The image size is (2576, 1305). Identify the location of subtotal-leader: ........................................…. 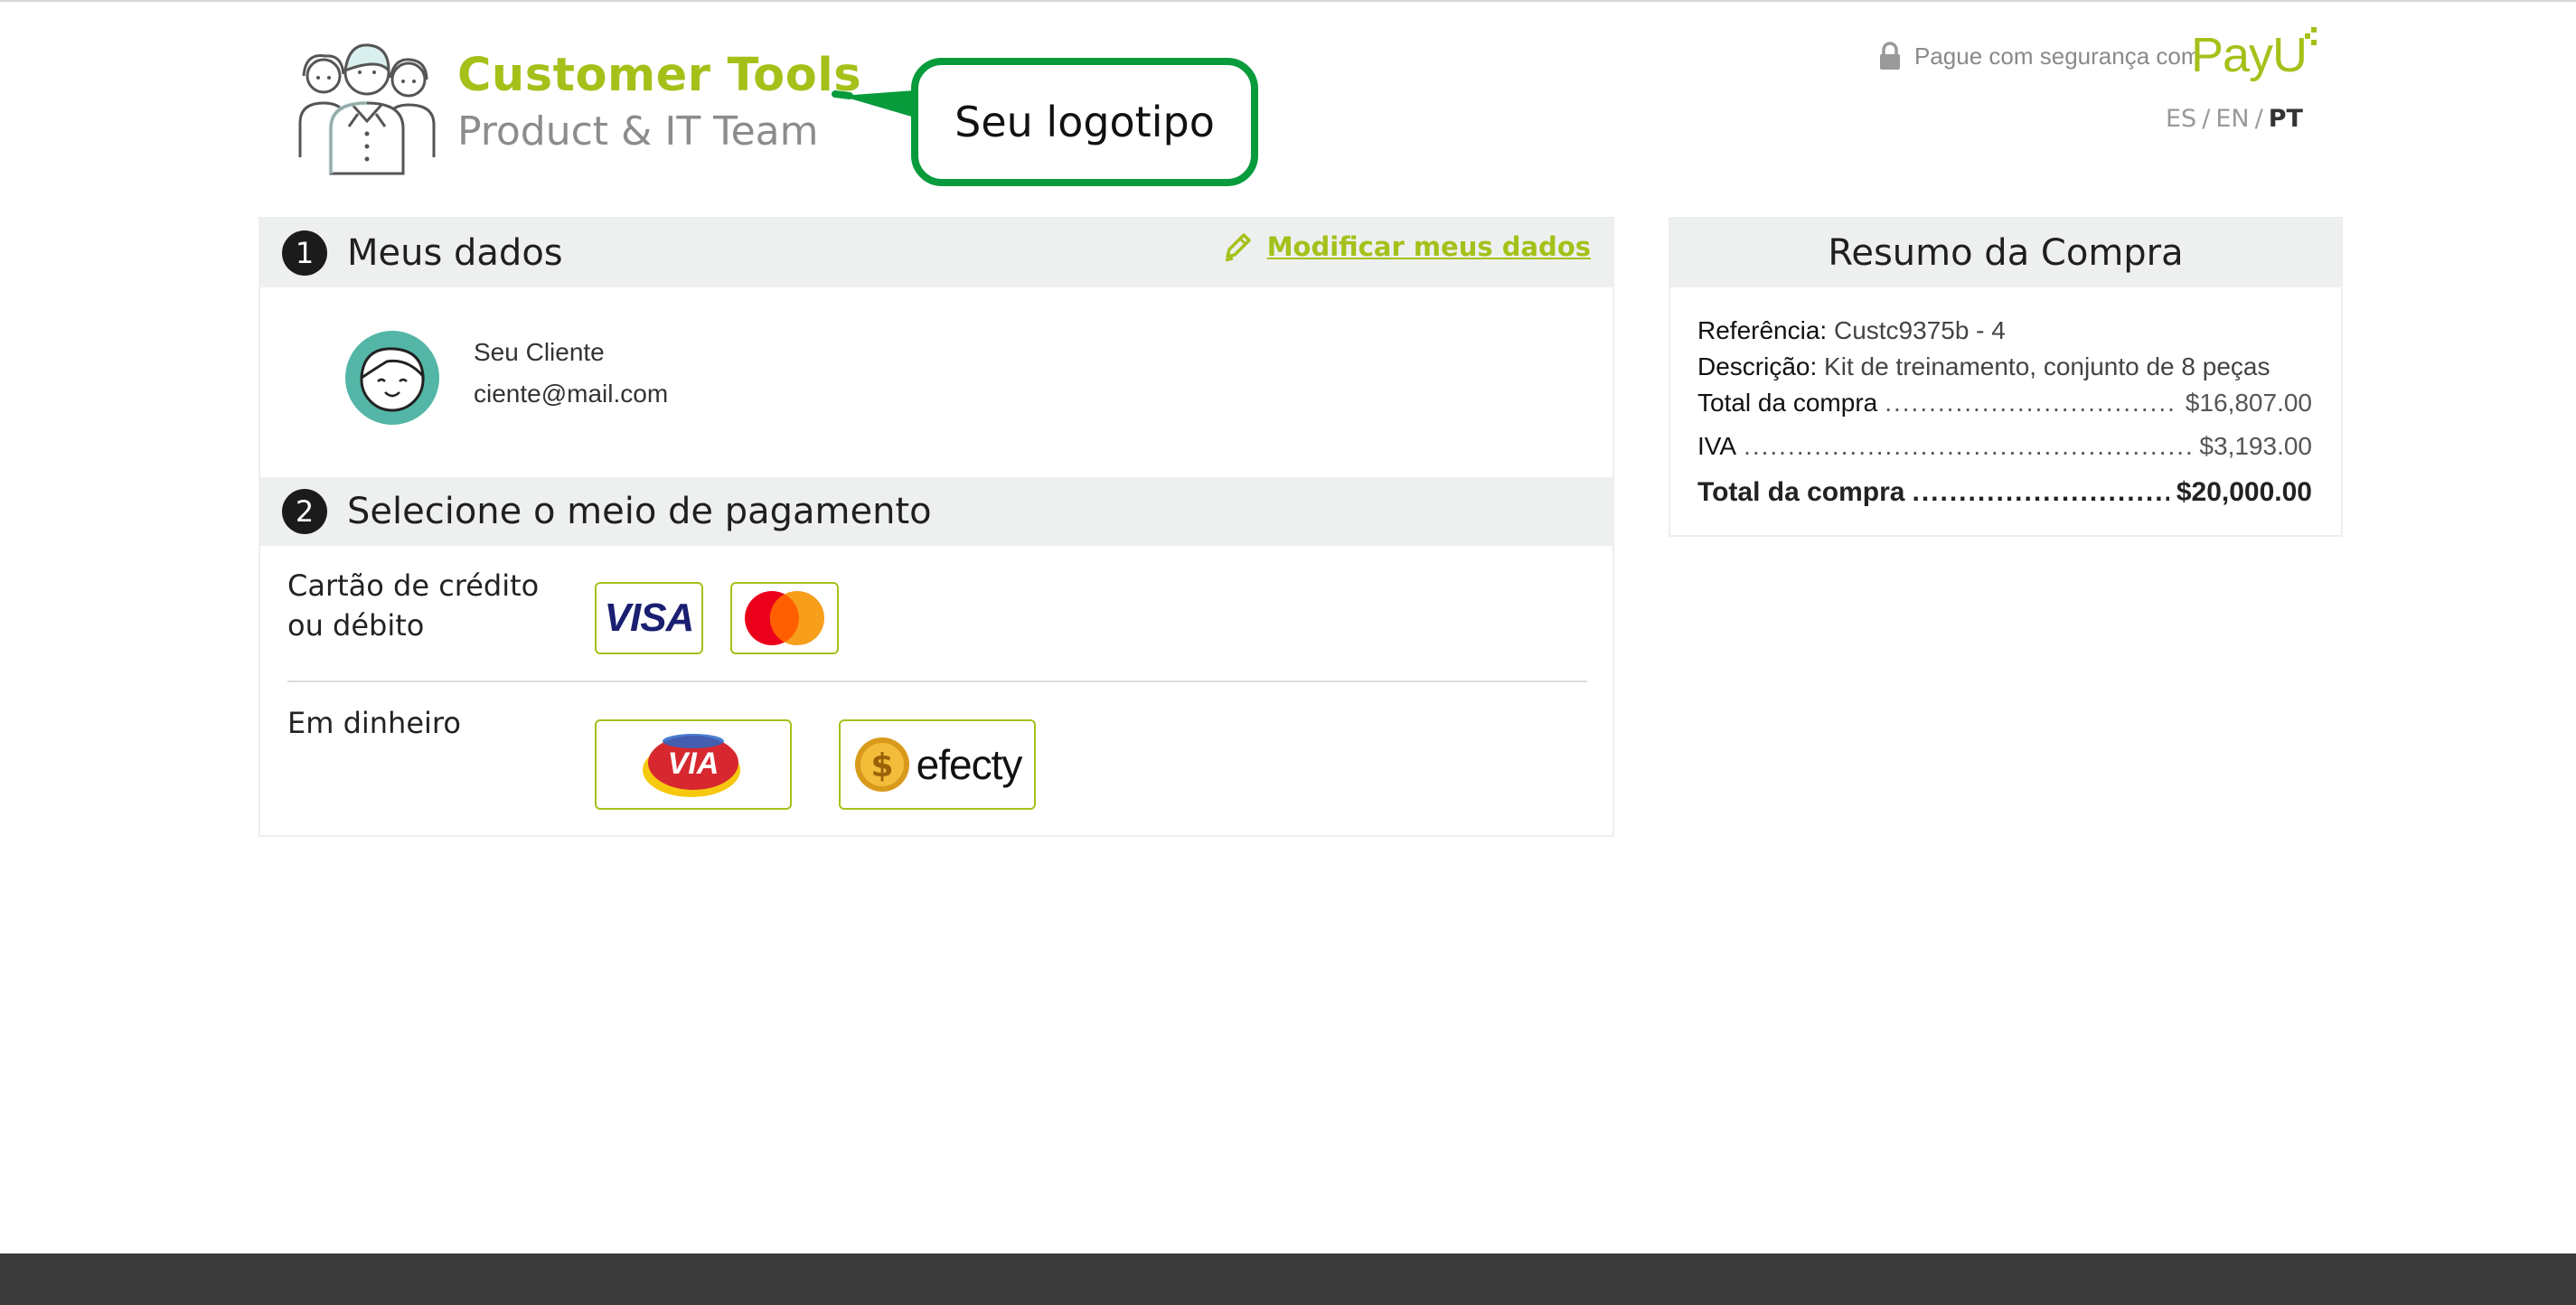
(2032, 403).